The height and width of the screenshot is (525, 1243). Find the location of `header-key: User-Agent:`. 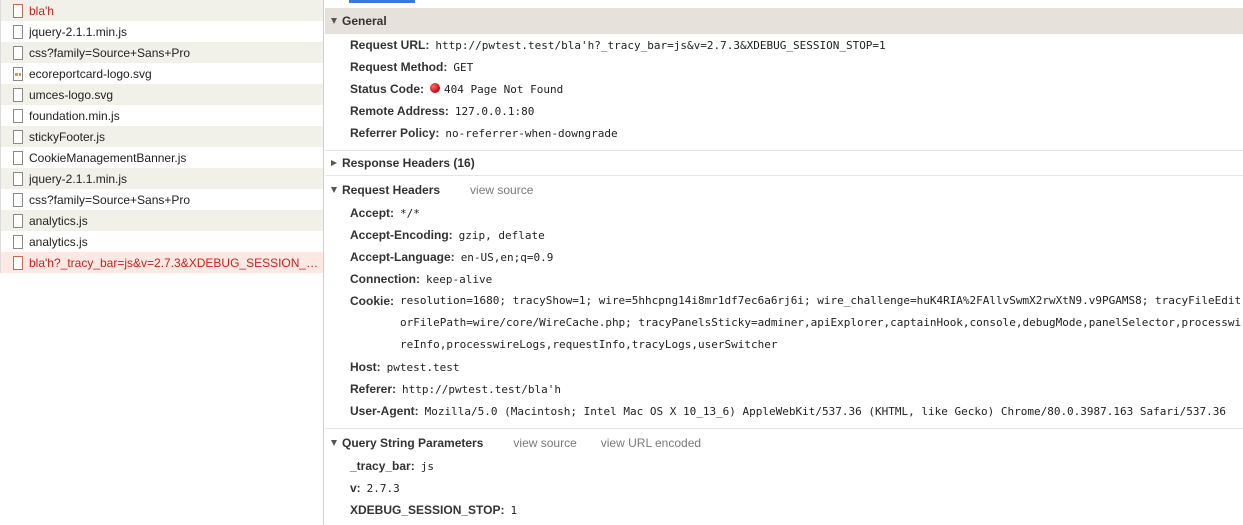

header-key: User-Agent: is located at coordinates (384, 411).